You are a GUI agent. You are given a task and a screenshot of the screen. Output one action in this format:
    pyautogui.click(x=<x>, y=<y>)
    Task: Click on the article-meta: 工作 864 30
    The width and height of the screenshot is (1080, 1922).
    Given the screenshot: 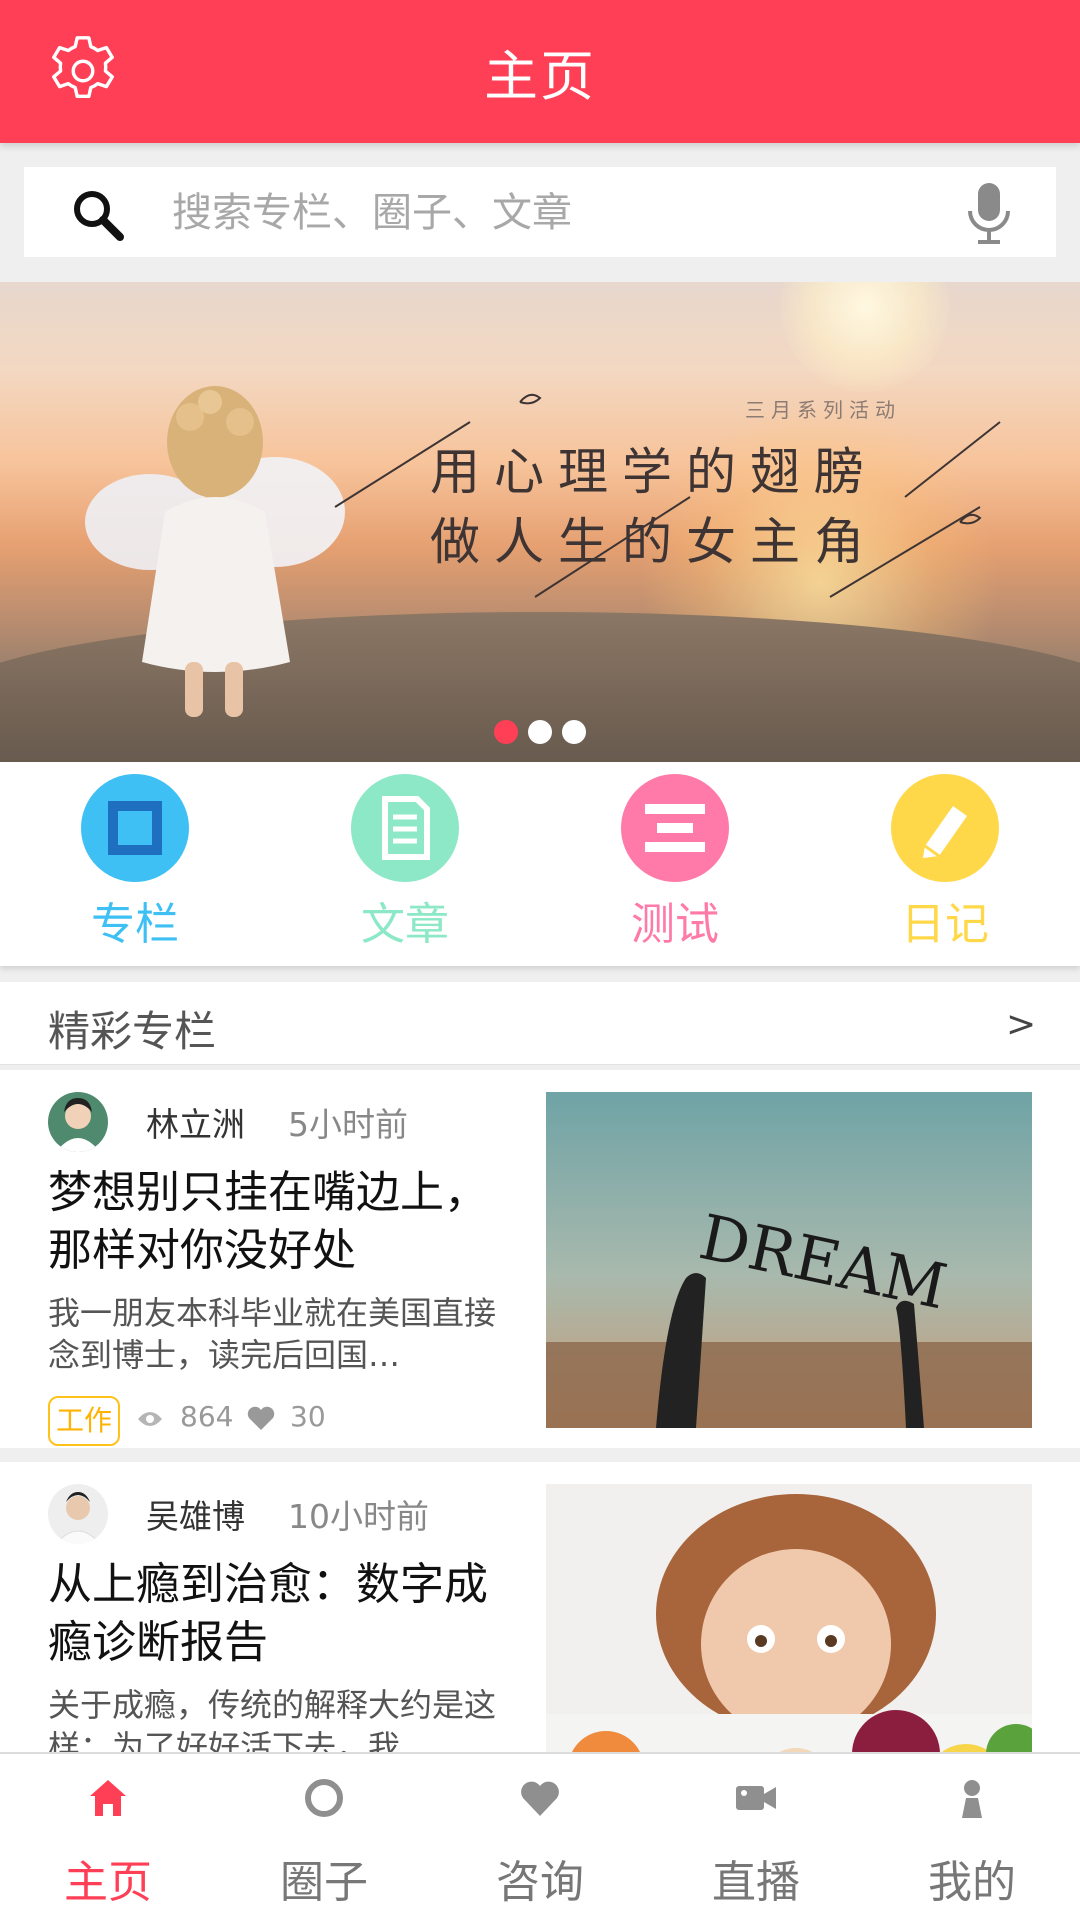 What is the action you would take?
    pyautogui.click(x=258, y=1422)
    